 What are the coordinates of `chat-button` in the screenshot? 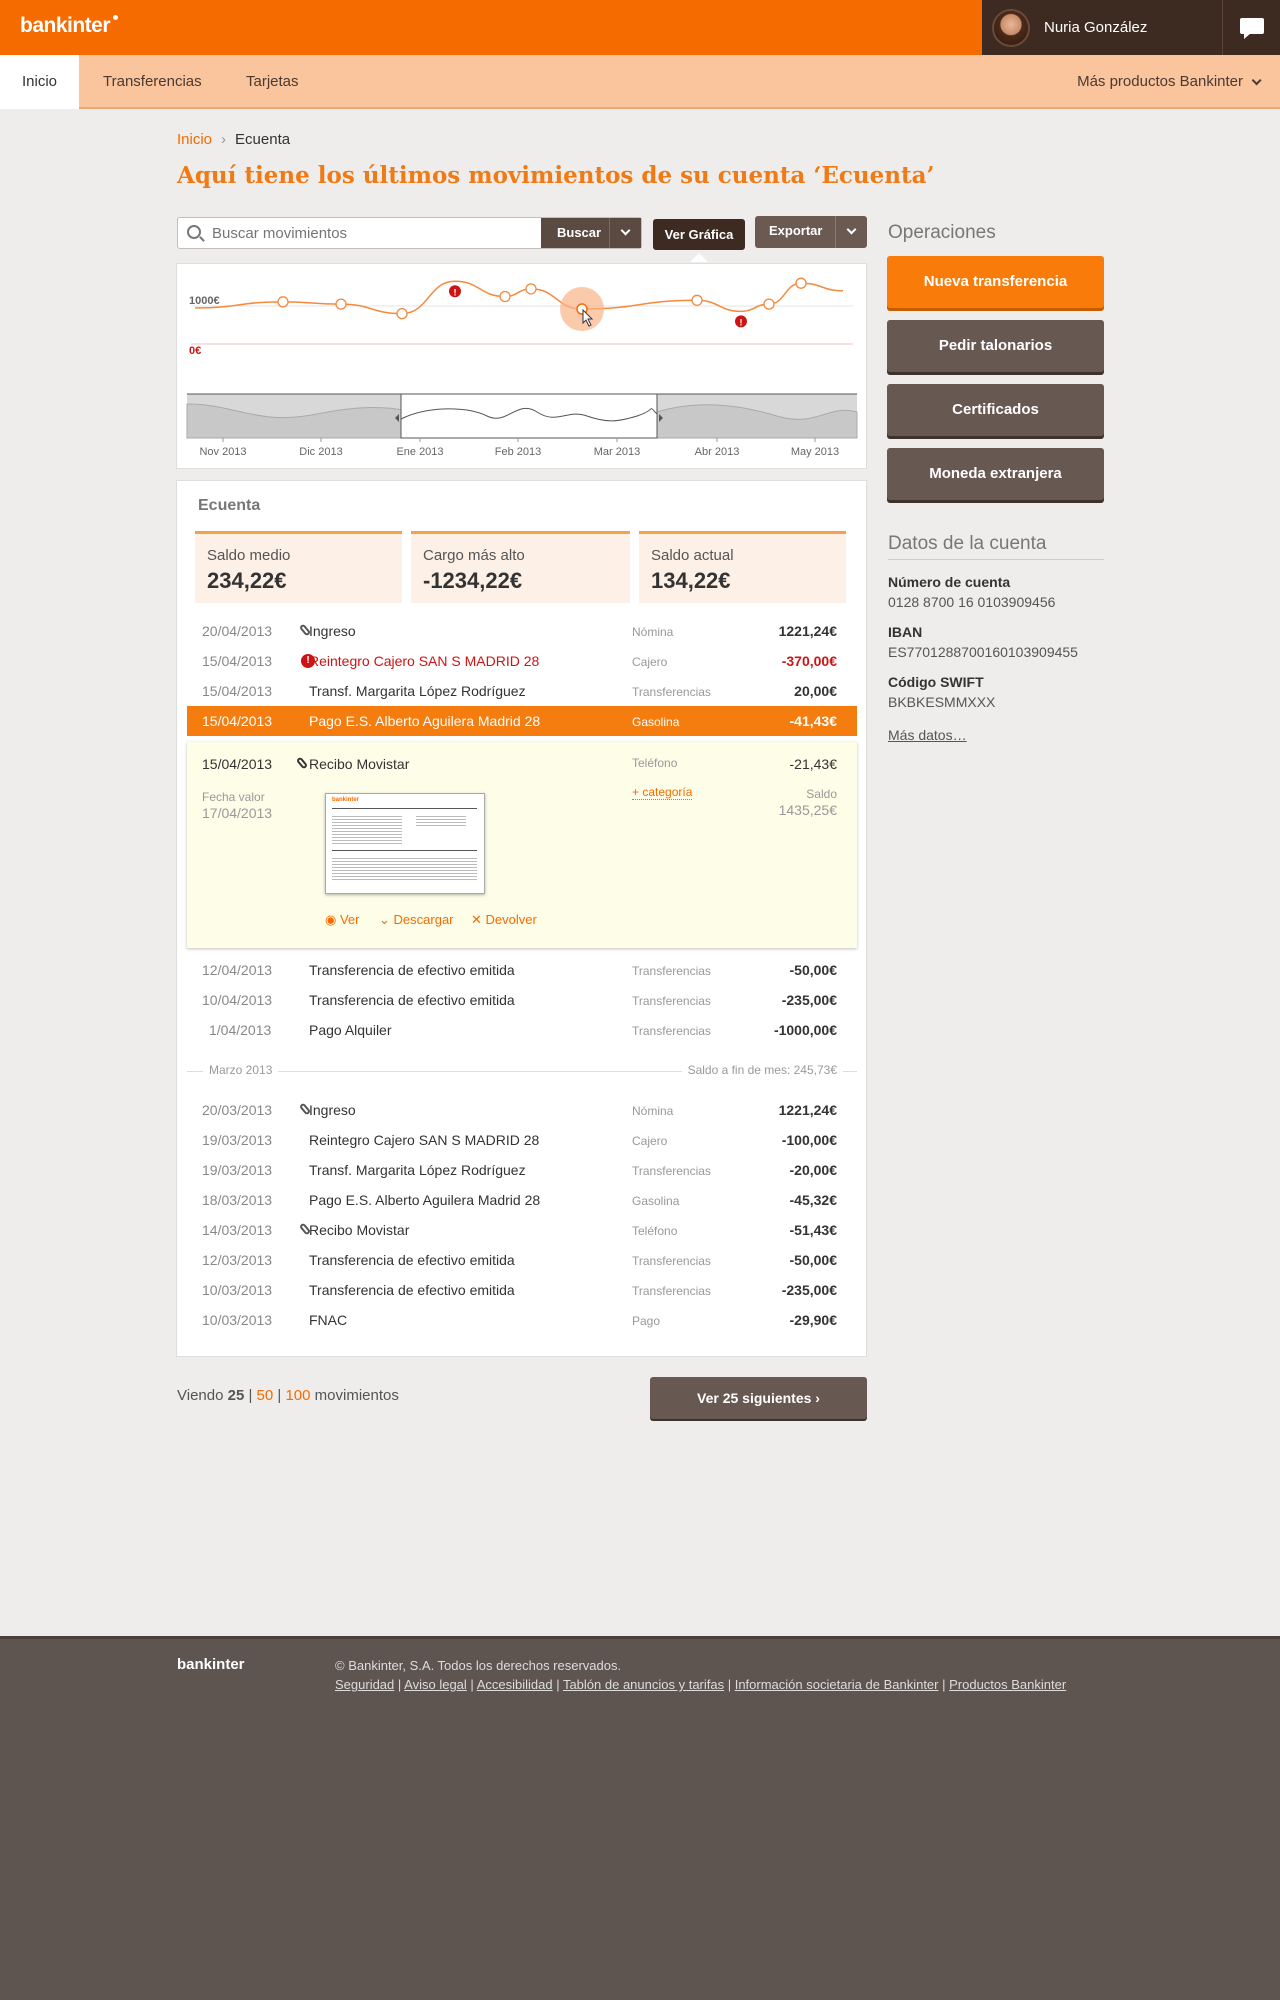 It's located at (1251, 27).